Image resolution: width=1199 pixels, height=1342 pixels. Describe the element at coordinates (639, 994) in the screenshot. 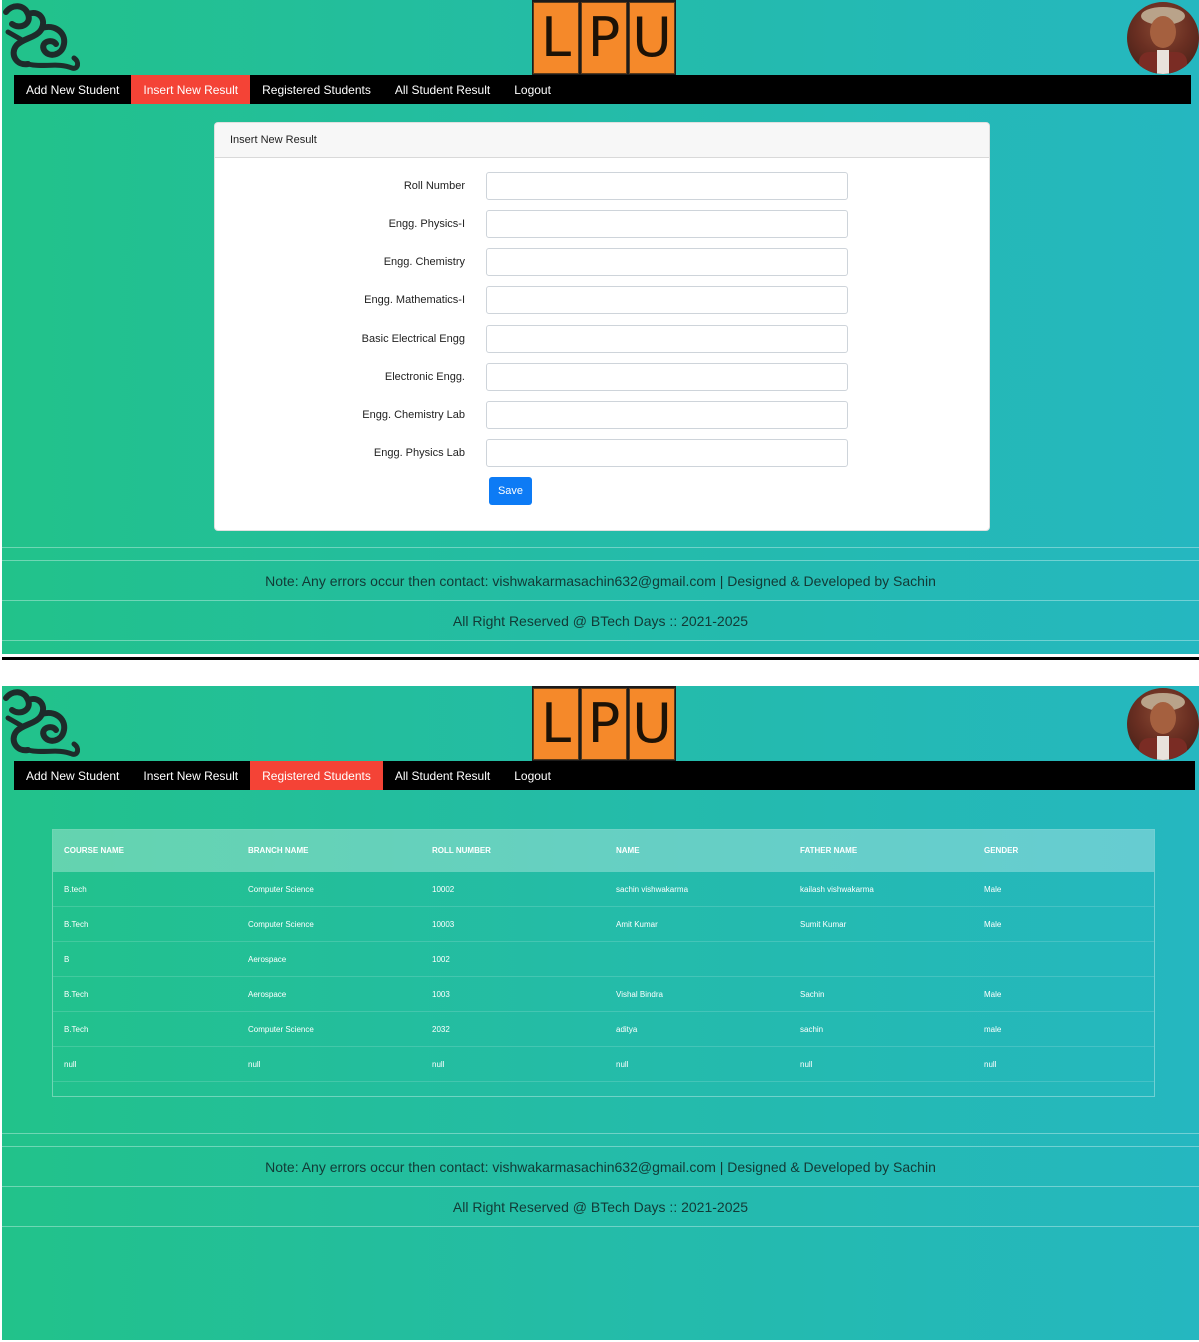

I see `table-cell: Vishal Bindra` at that location.